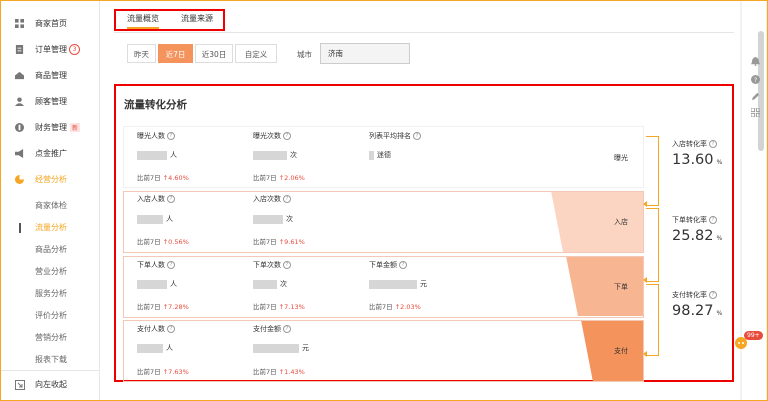 This screenshot has height=401, width=768. What do you see at coordinates (693, 160) in the screenshot?
I see `rate-value: 13.60` at bounding box center [693, 160].